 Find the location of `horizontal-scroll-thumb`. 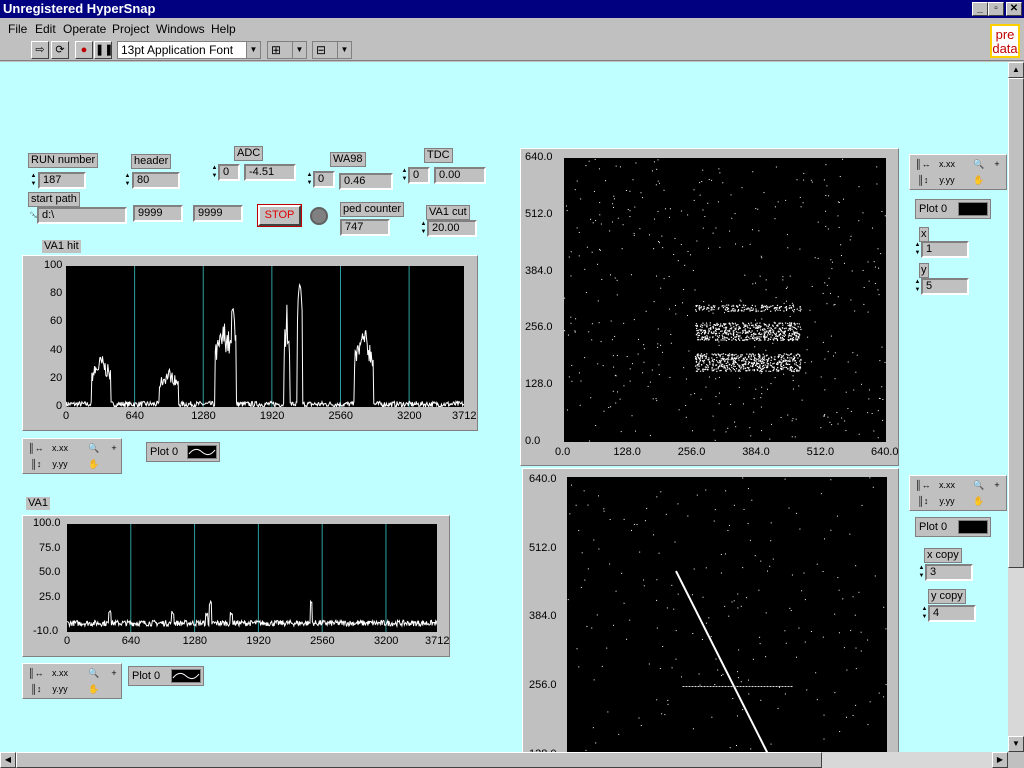

horizontal-scroll-thumb is located at coordinates (419, 760).